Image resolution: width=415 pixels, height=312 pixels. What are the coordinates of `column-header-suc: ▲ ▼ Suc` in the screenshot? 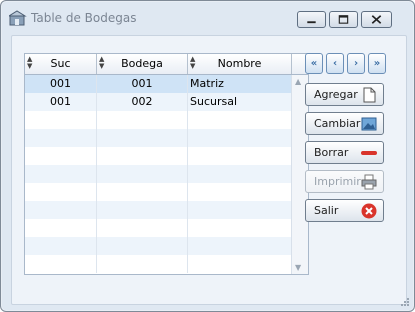 It's located at (61, 64).